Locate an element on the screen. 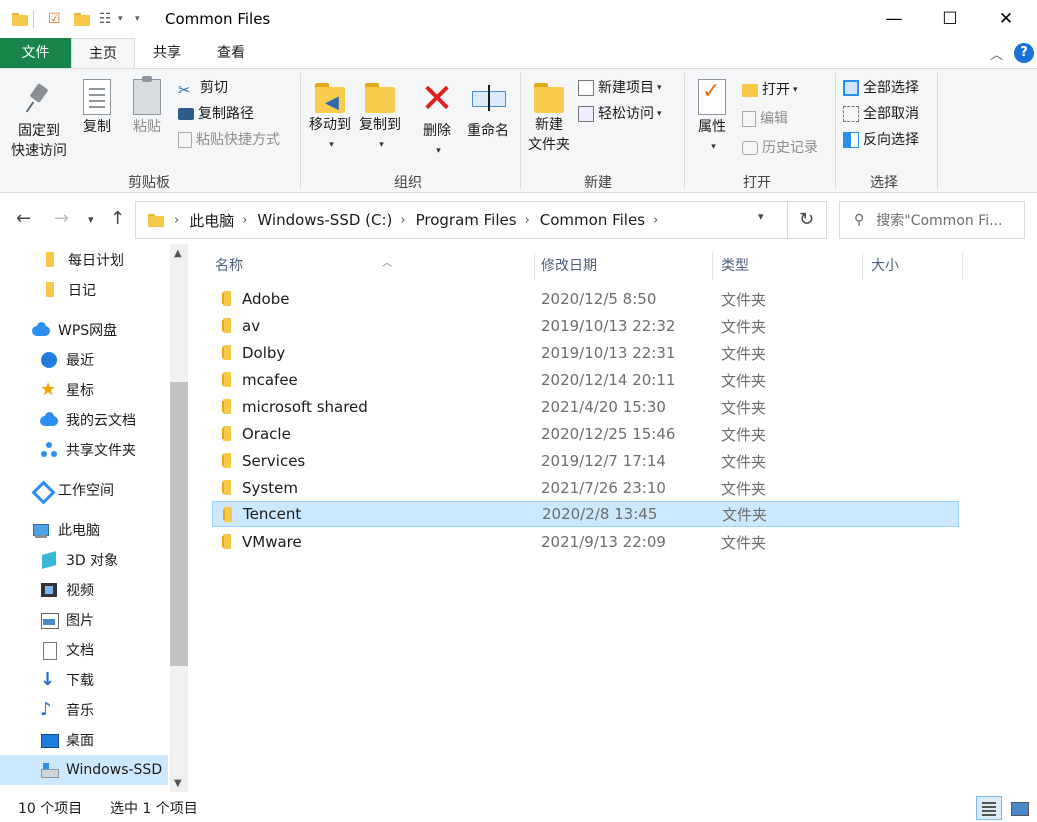  edit-button: 编辑 is located at coordinates (765, 119).